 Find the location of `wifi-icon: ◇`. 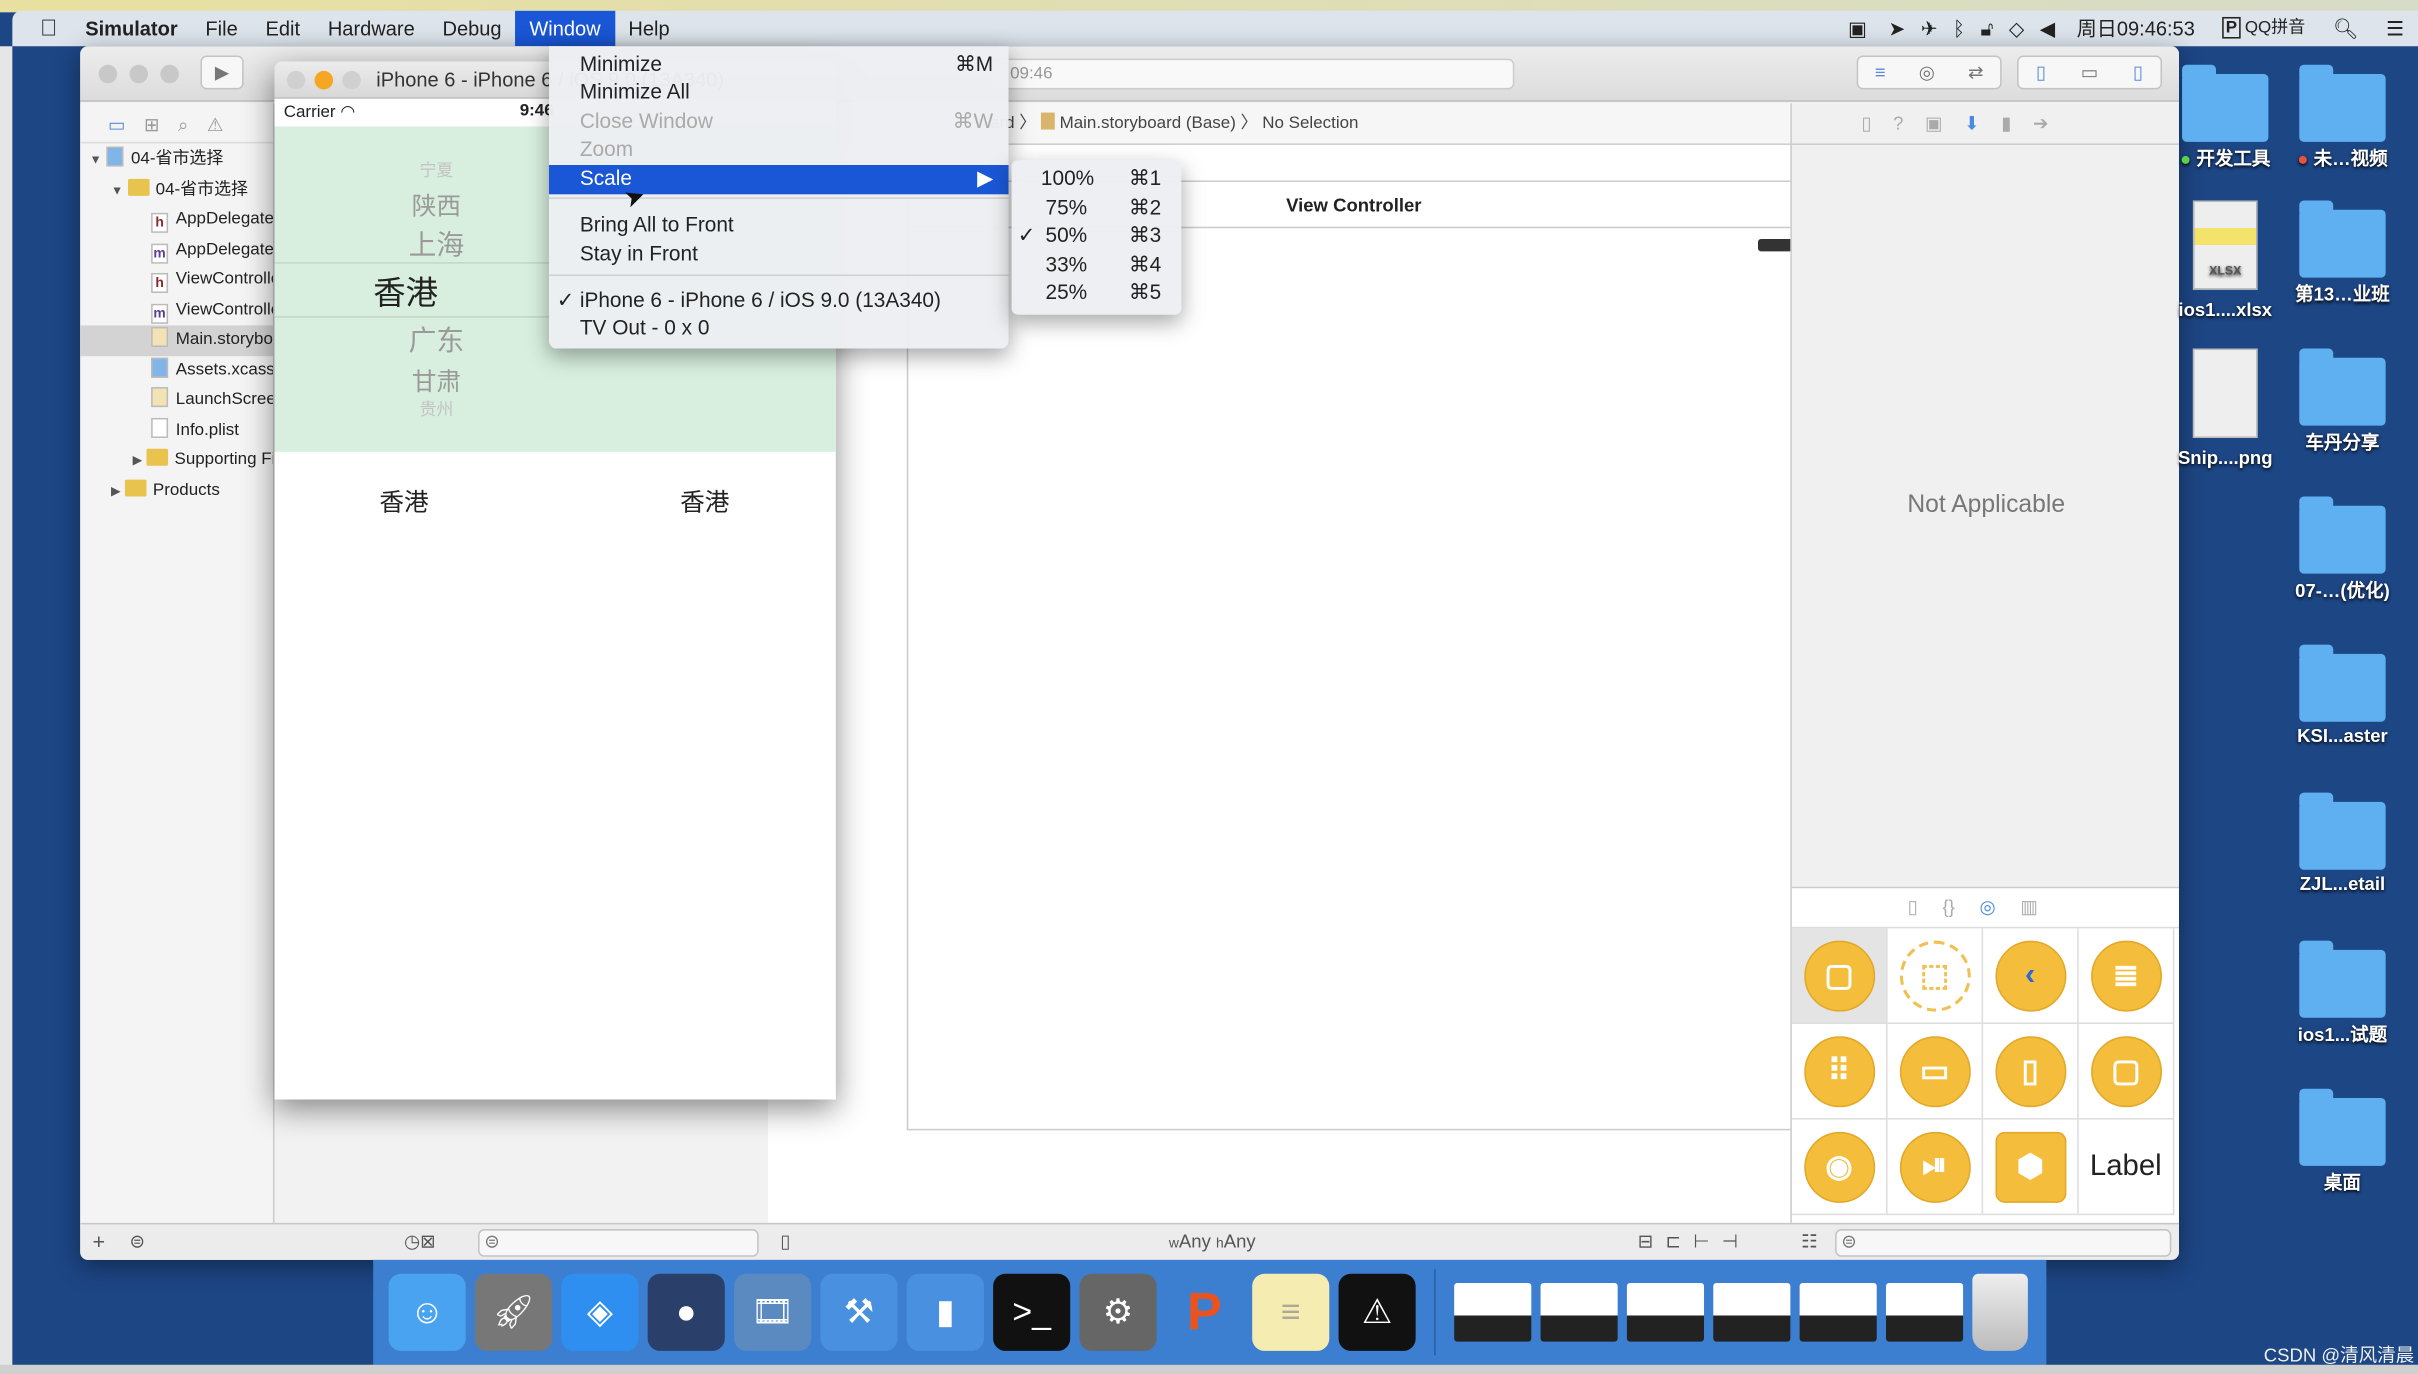

wifi-icon: ◇ is located at coordinates (2016, 28).